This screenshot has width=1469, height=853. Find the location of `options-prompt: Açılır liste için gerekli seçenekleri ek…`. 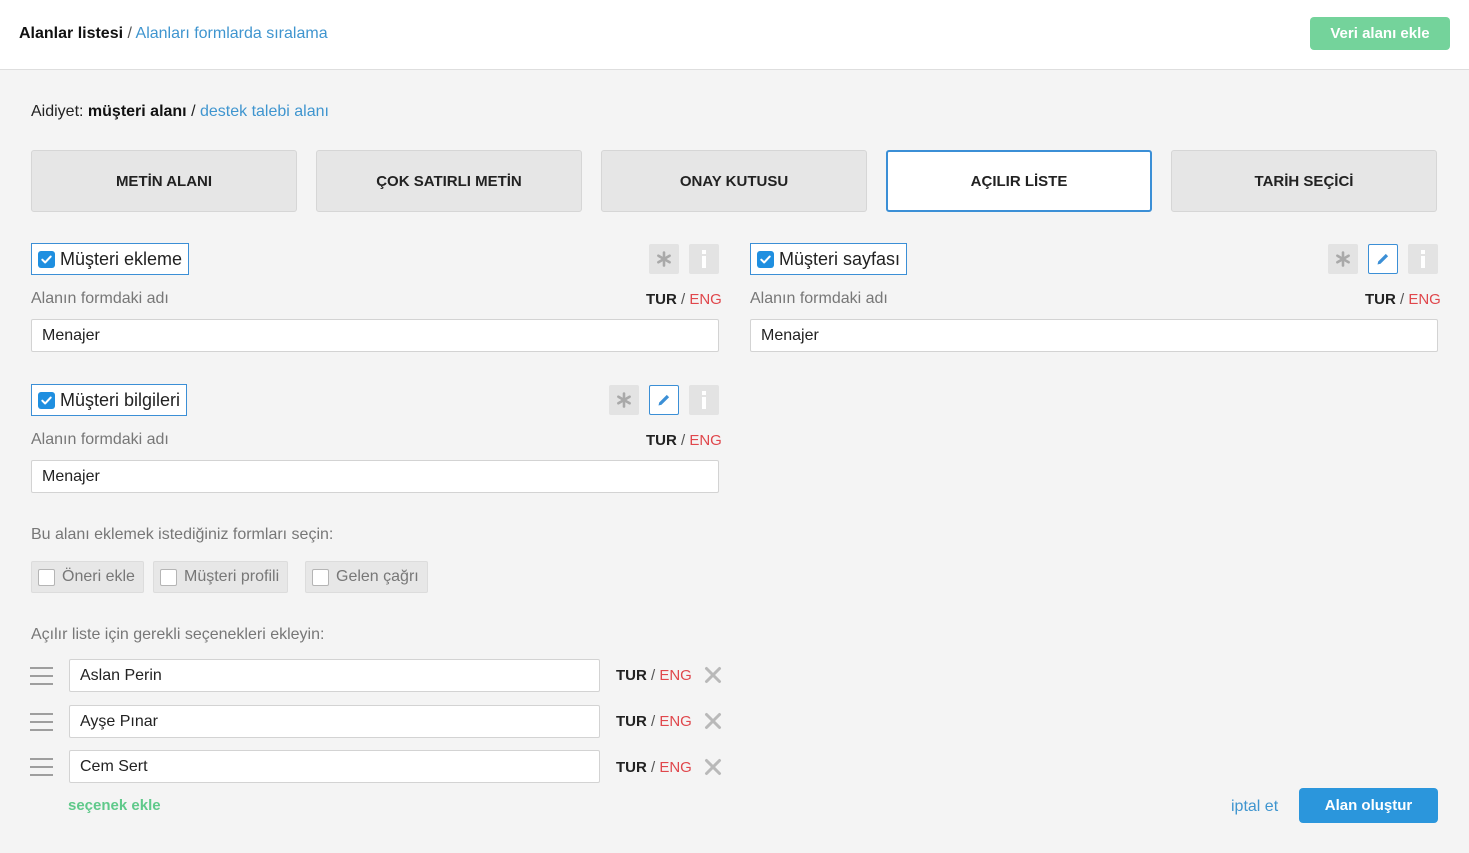

options-prompt: Açılır liste için gerekli seçenekleri ek… is located at coordinates (178, 634).